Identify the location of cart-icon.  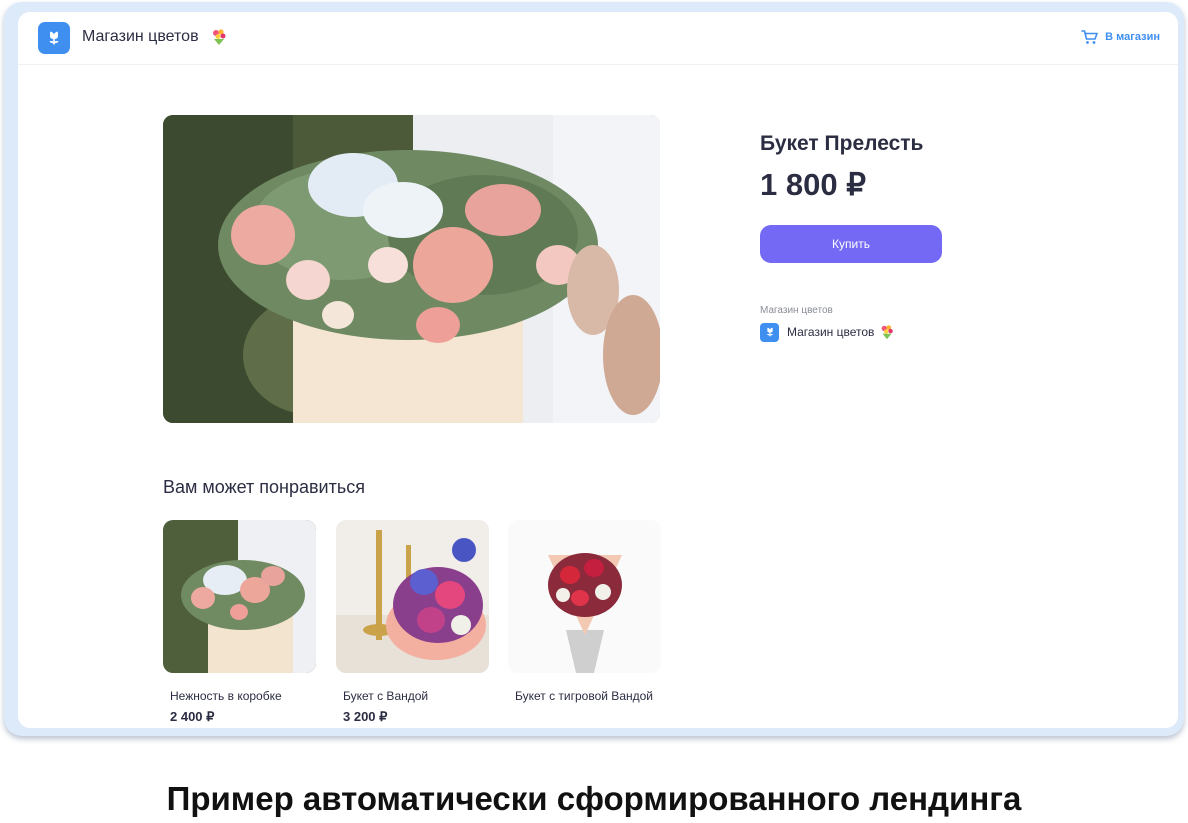
(1089, 37).